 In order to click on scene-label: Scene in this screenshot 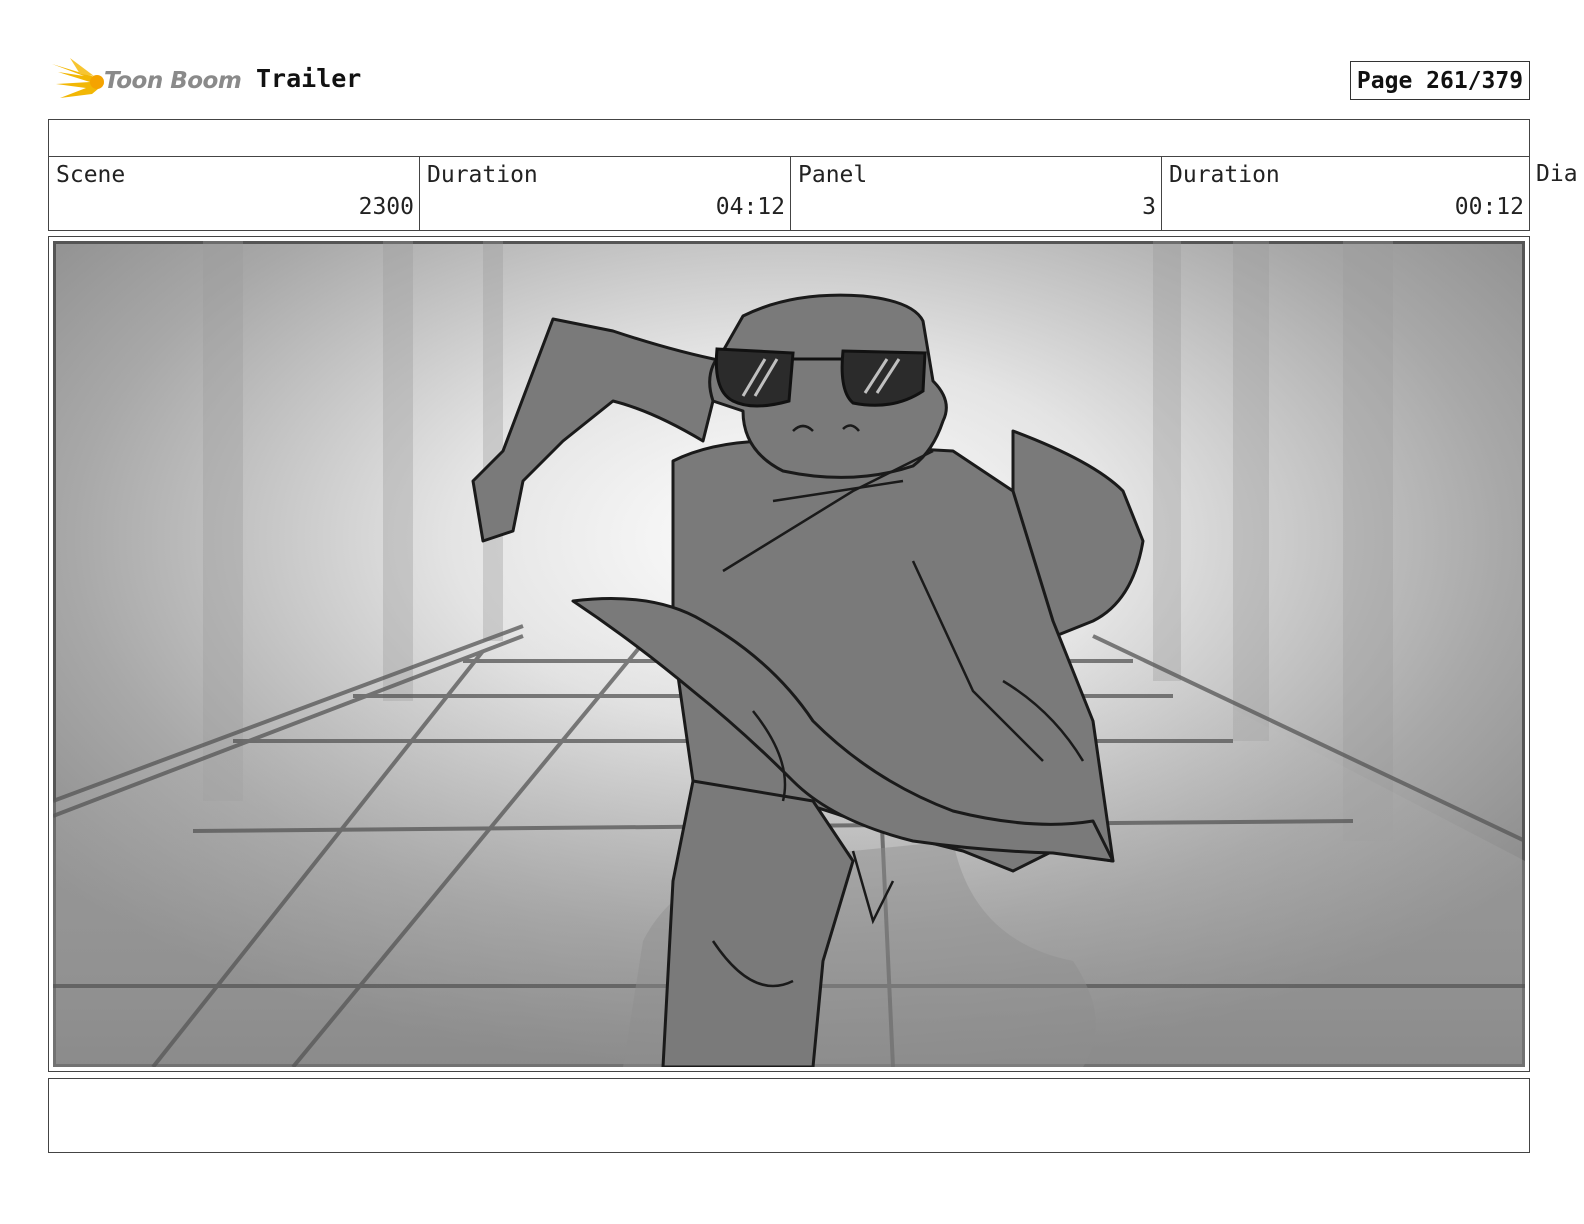, I will do `click(91, 175)`.